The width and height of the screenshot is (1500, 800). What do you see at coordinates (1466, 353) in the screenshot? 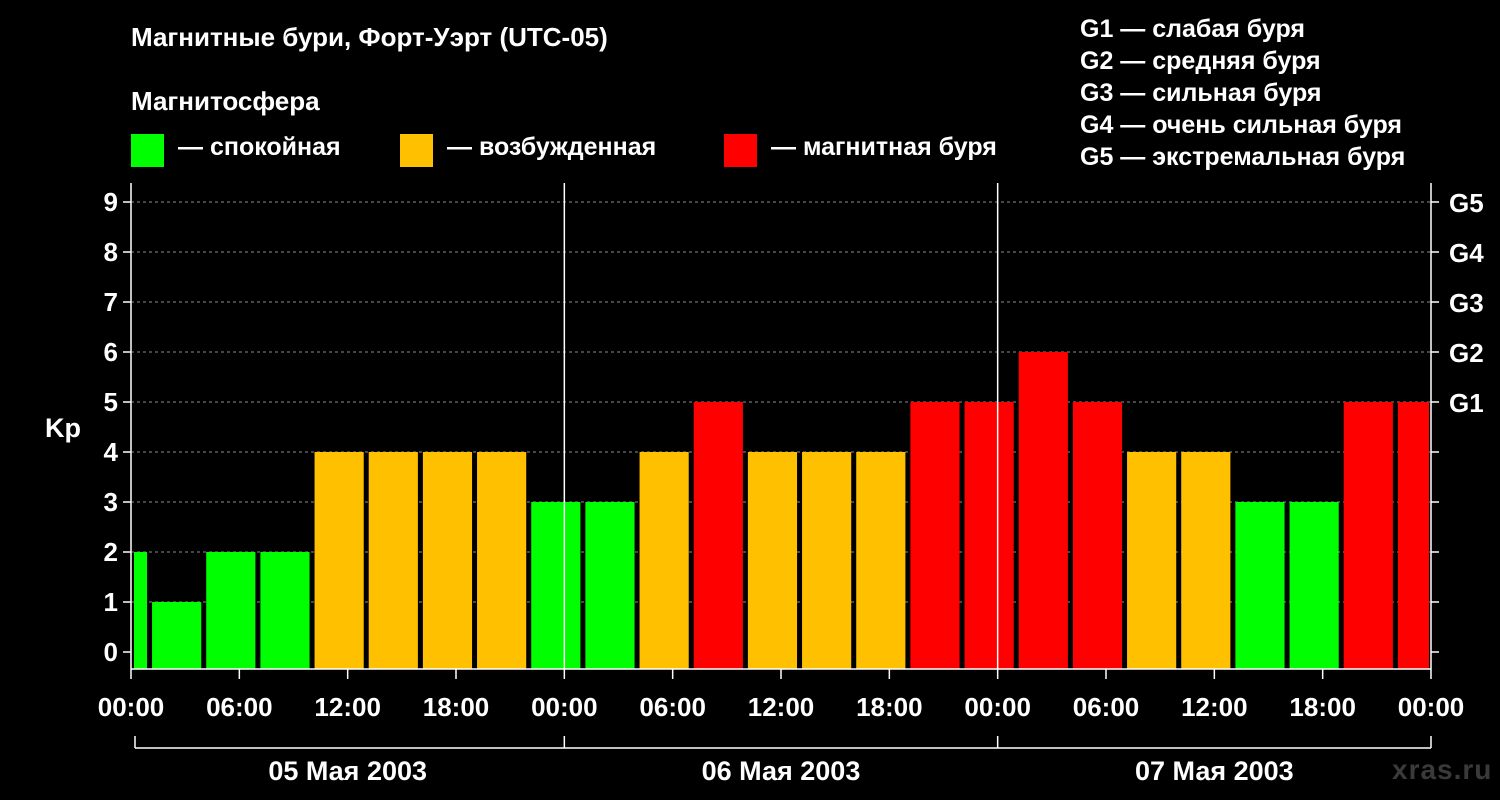
I see `right-tick-label: G2` at bounding box center [1466, 353].